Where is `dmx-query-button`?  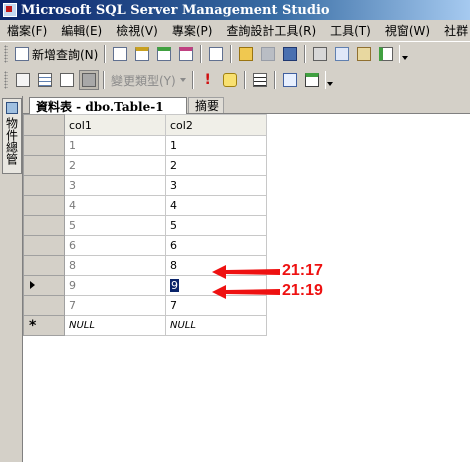 dmx-query-button is located at coordinates (164, 54).